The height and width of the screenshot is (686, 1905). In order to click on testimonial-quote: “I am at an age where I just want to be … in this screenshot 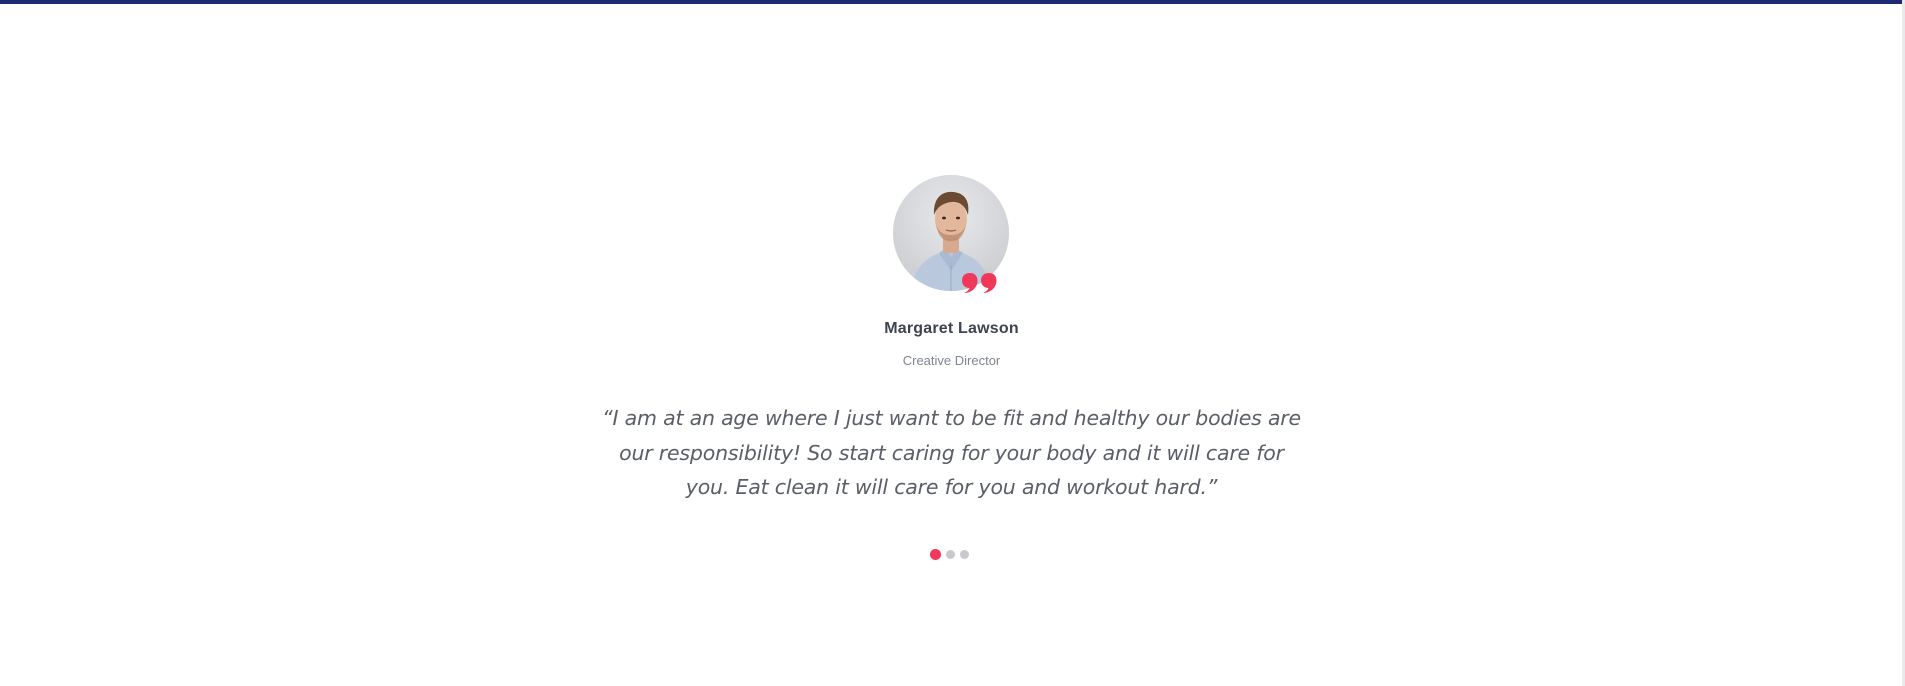, I will do `click(951, 452)`.